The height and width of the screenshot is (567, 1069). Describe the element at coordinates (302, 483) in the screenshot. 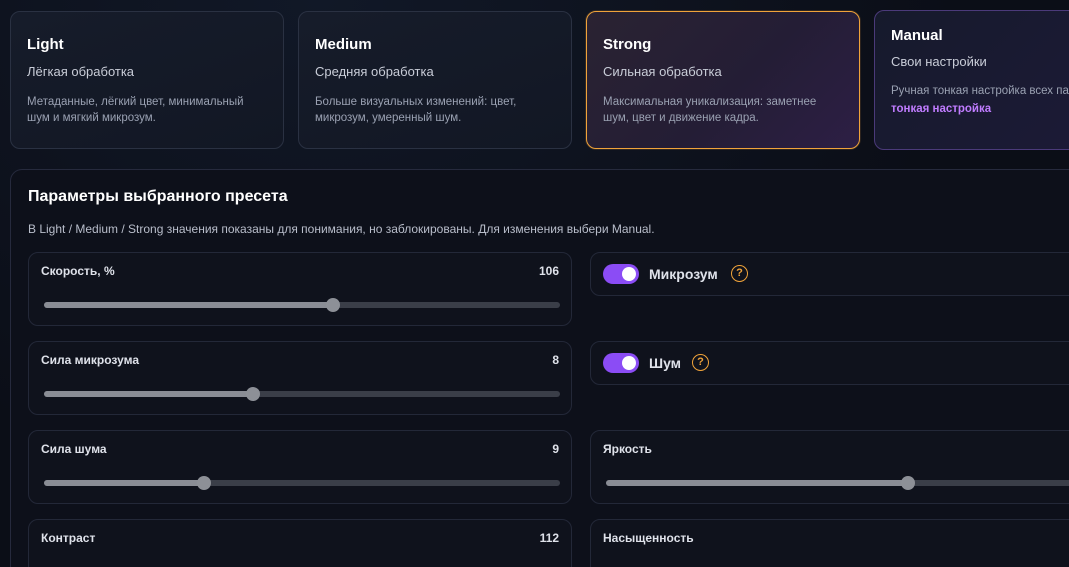

I see `noise-strength-slider` at that location.